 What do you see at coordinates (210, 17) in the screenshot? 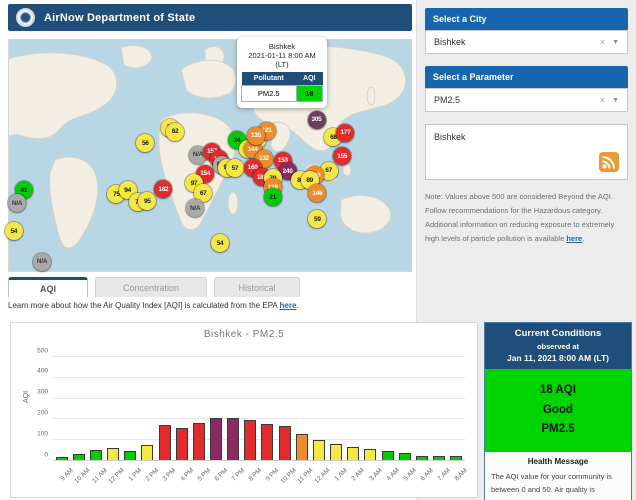
I see `app-header: AirNow Department of State` at bounding box center [210, 17].